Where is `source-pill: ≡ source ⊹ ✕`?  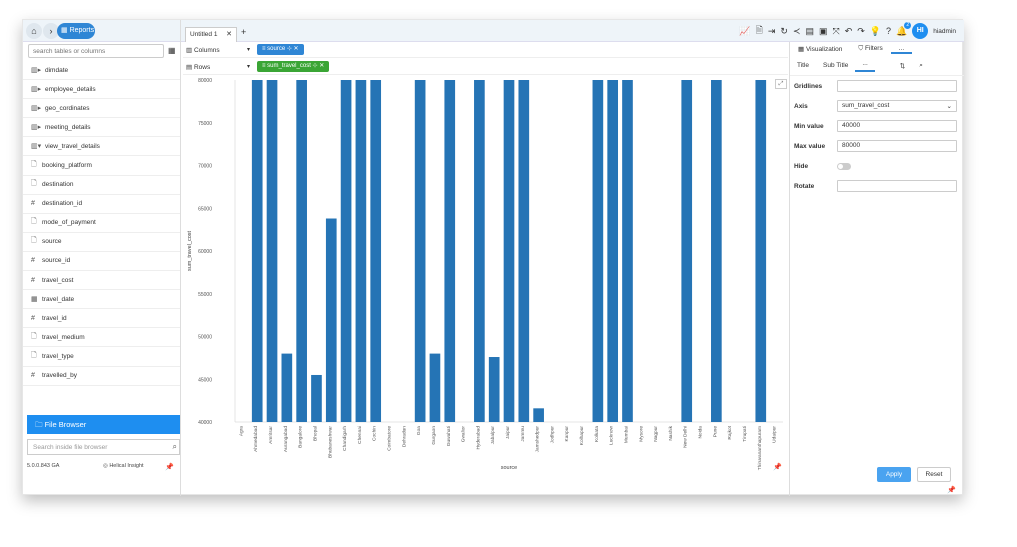
source-pill: ≡ source ⊹ ✕ is located at coordinates (280, 49).